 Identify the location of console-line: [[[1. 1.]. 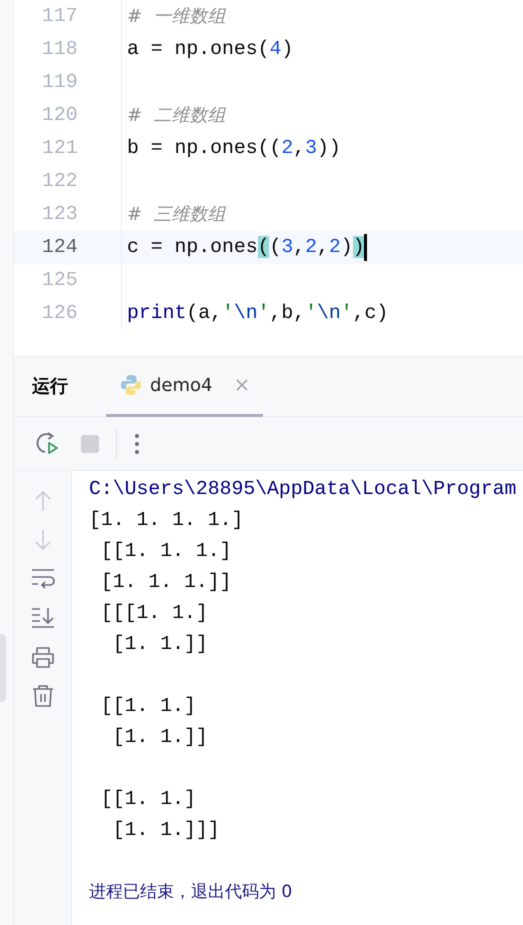
(154, 613).